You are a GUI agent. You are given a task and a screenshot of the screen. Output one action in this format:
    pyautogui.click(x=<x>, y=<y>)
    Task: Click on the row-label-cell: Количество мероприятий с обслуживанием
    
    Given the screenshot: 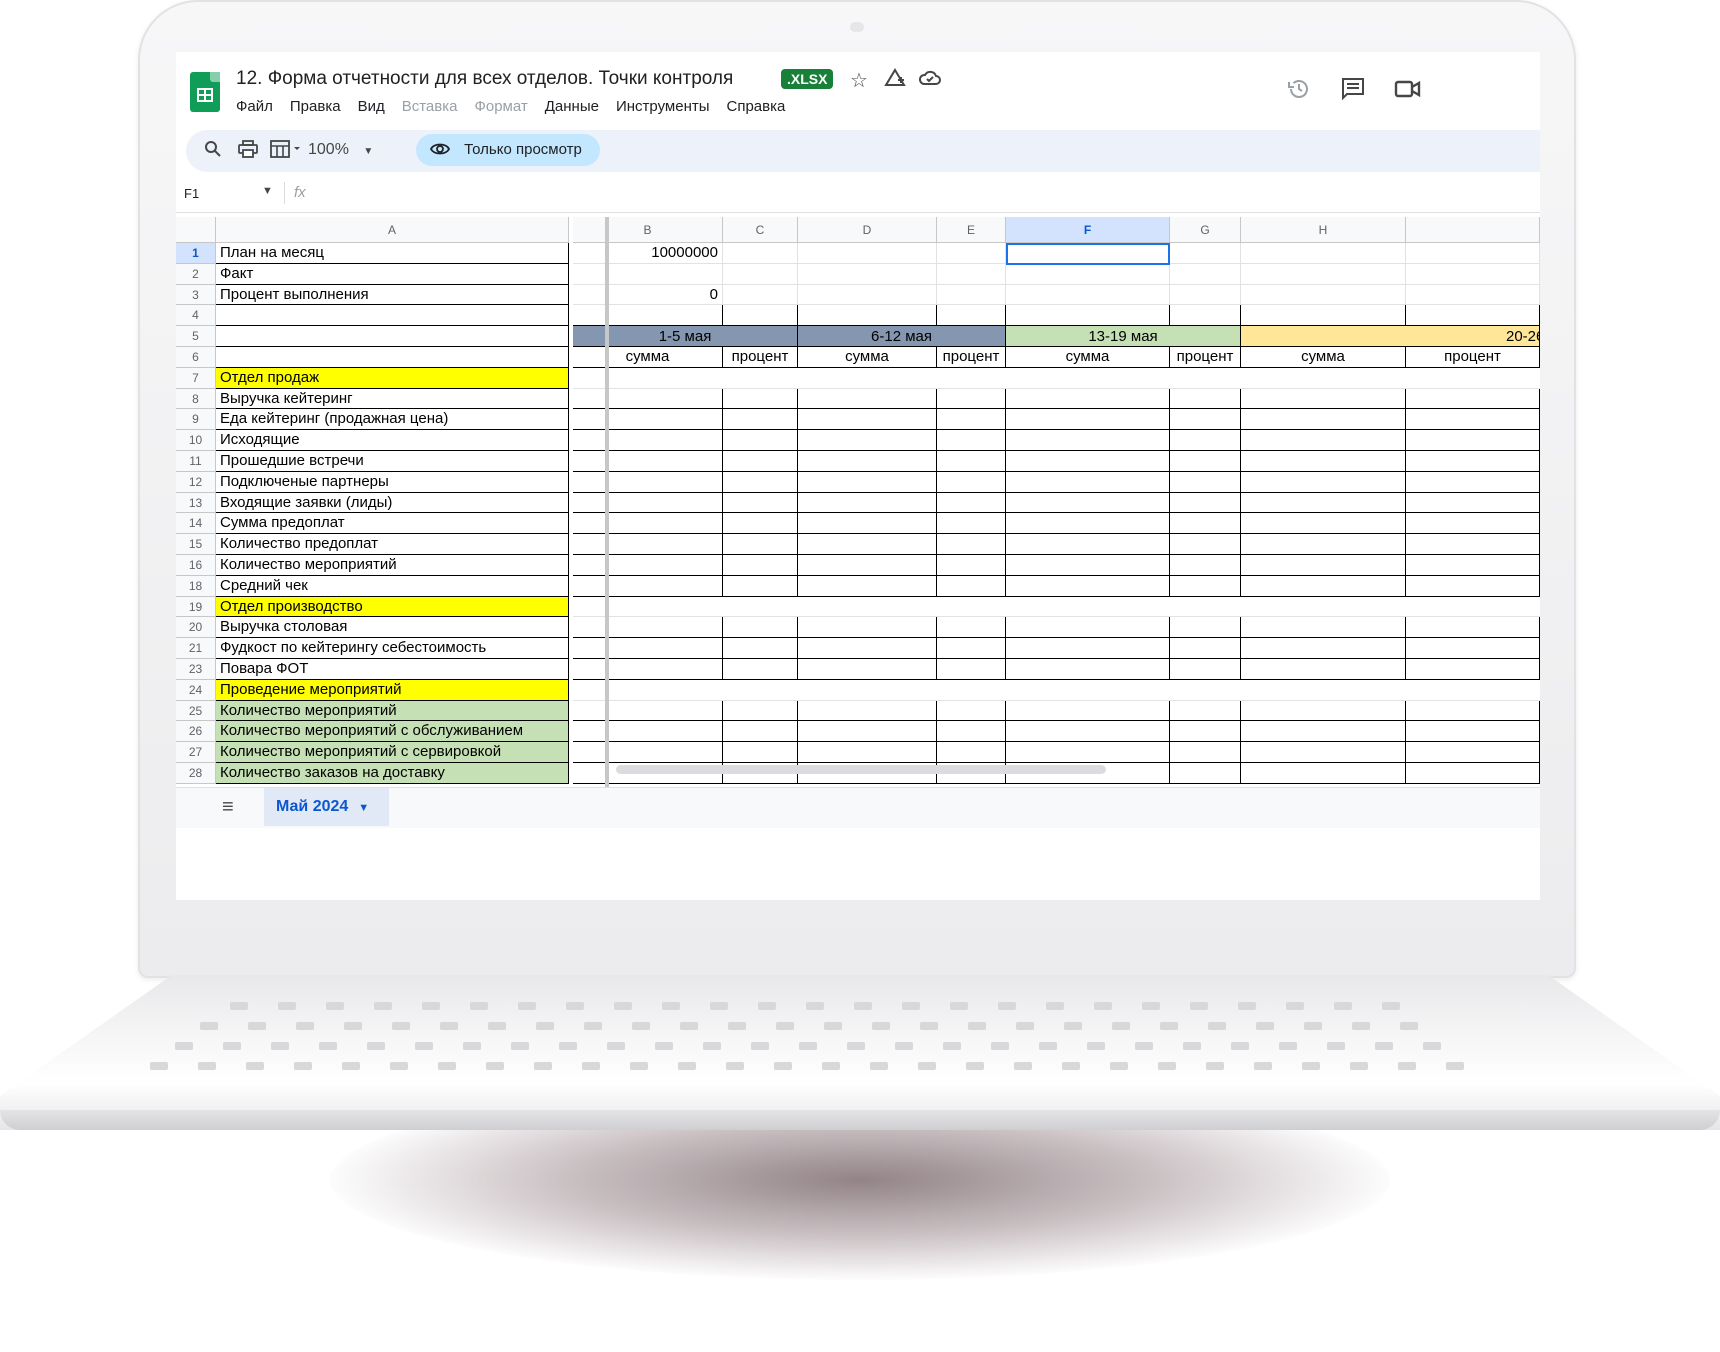 What is the action you would take?
    pyautogui.click(x=392, y=732)
    